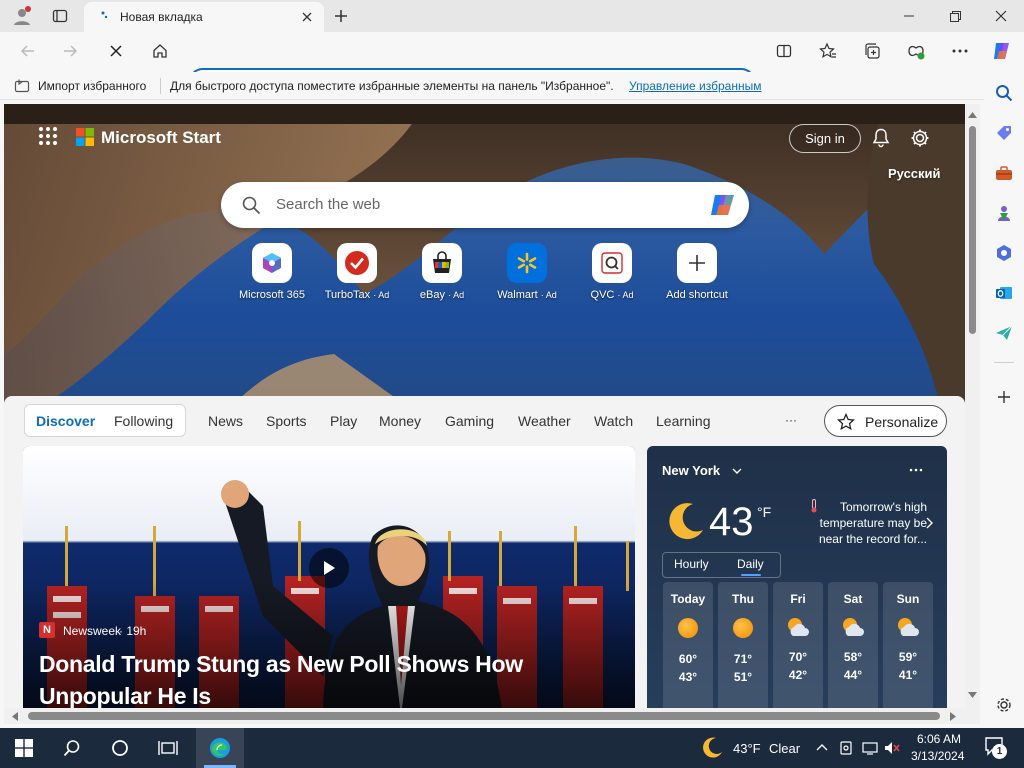  I want to click on chevron-down-icon, so click(737, 471).